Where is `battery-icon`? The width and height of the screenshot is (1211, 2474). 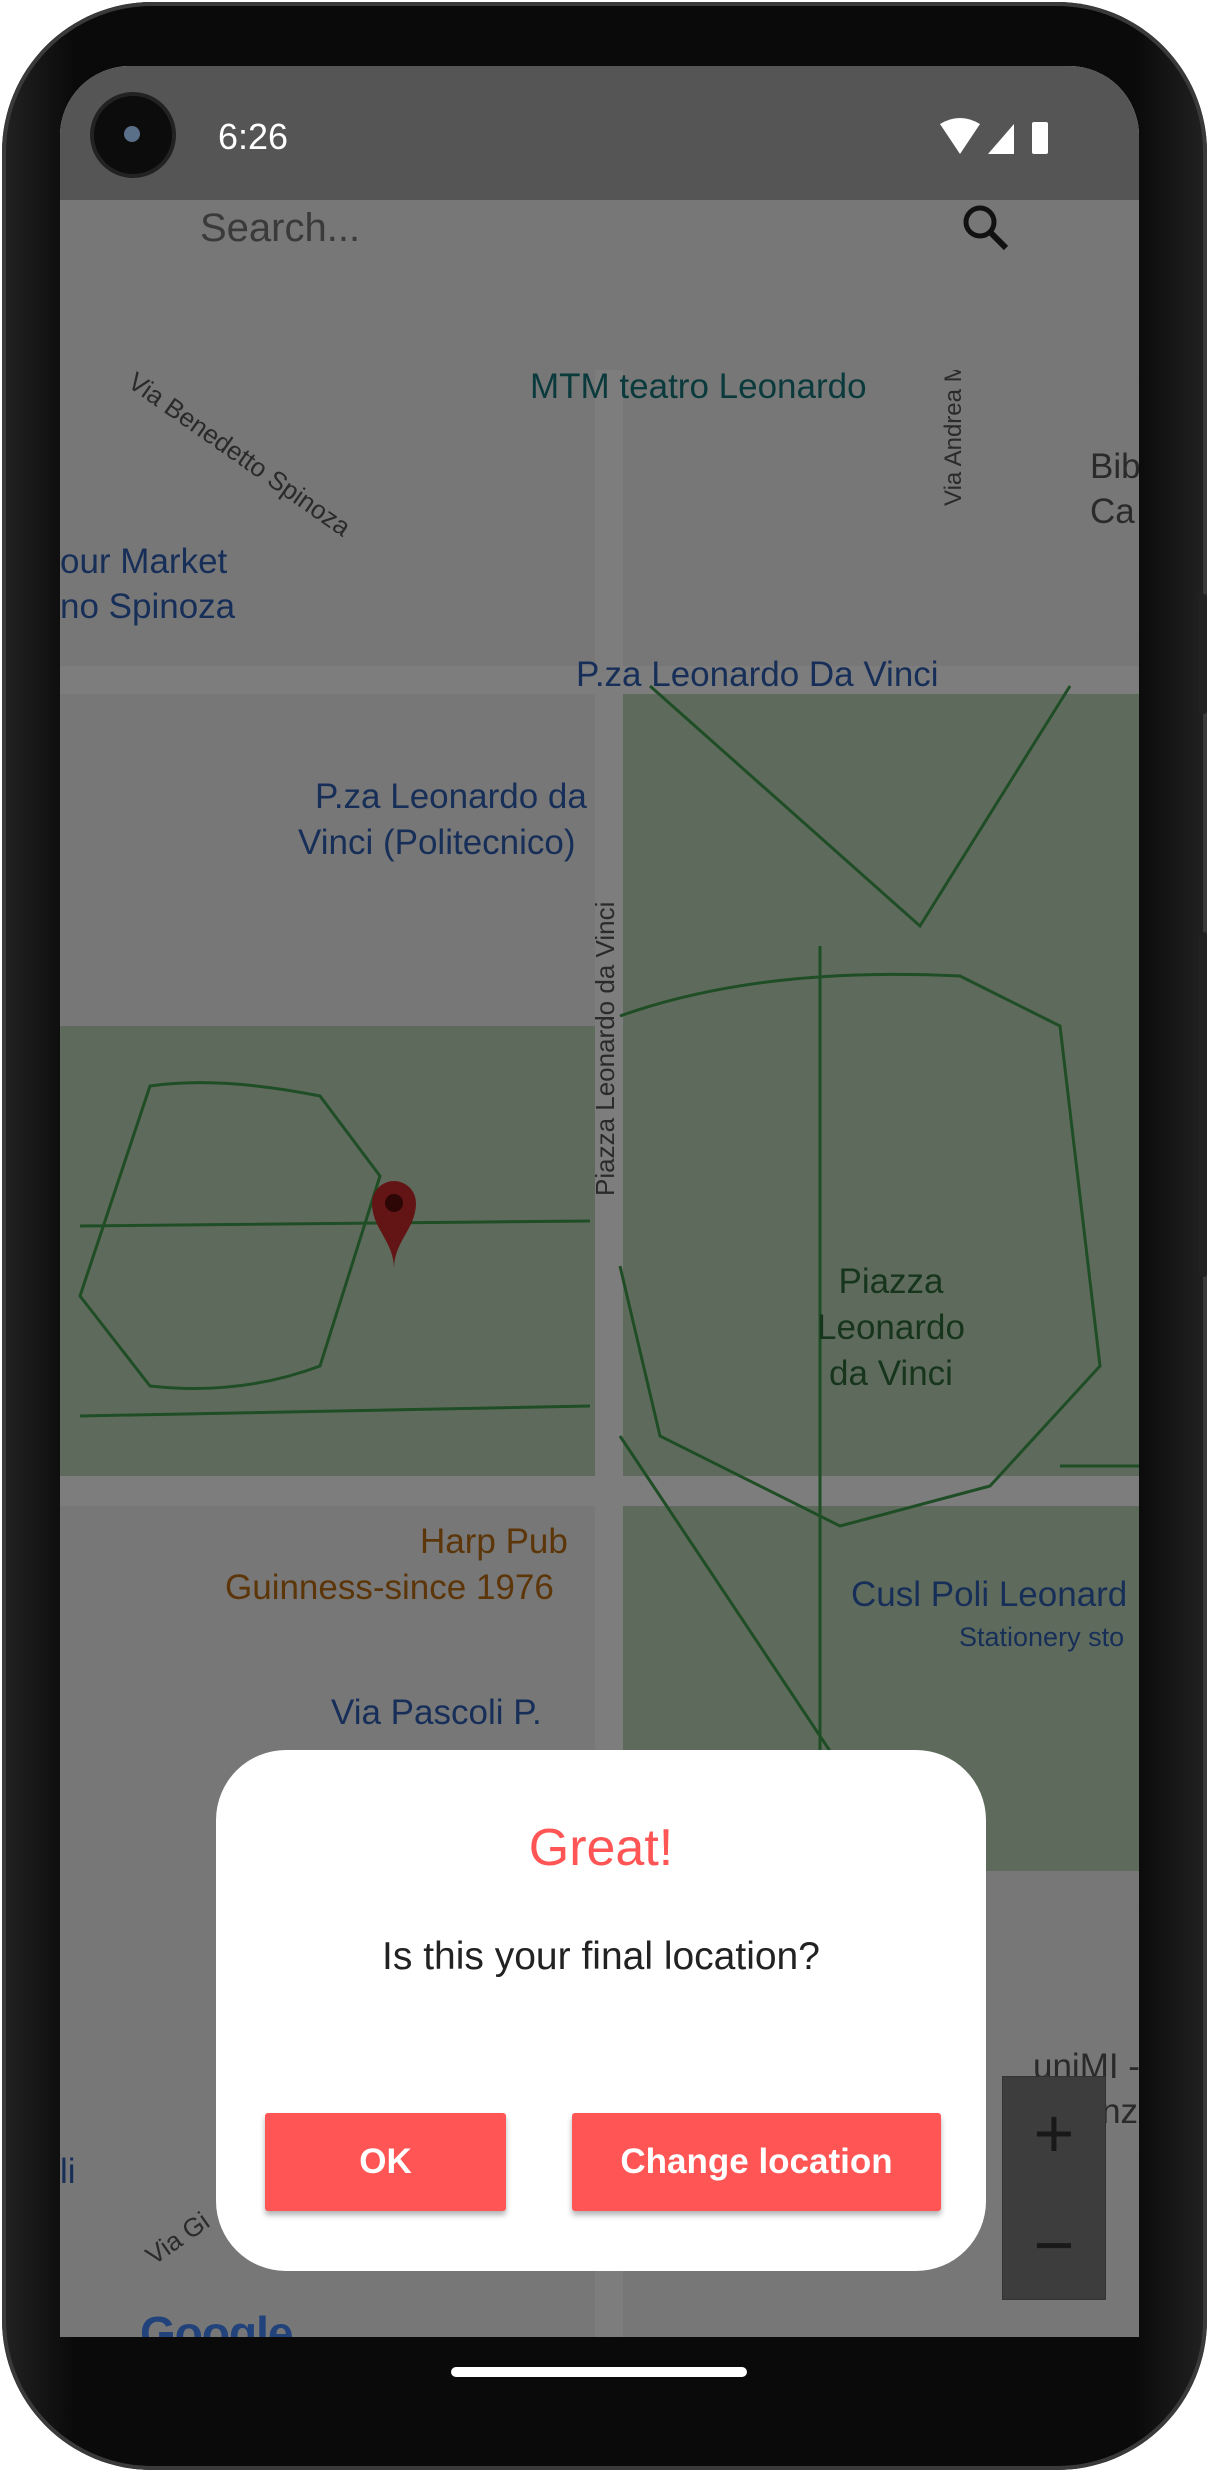 battery-icon is located at coordinates (1040, 138).